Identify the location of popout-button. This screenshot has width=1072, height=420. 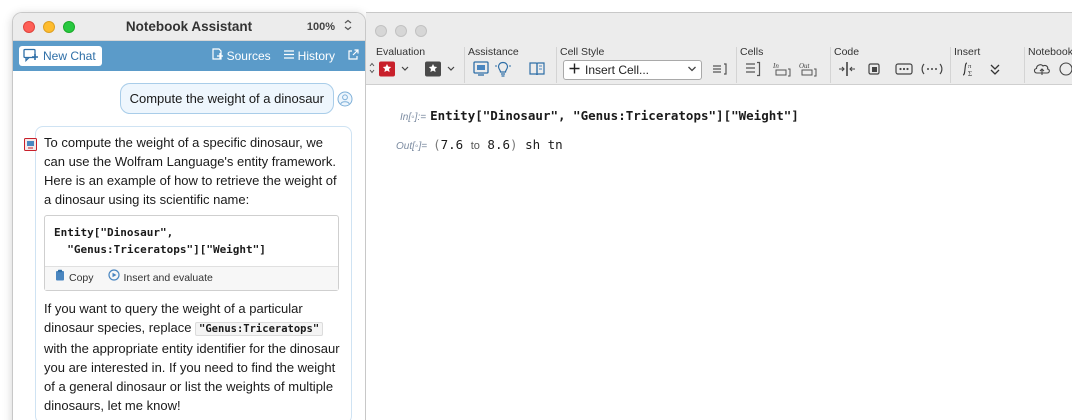
(353, 56).